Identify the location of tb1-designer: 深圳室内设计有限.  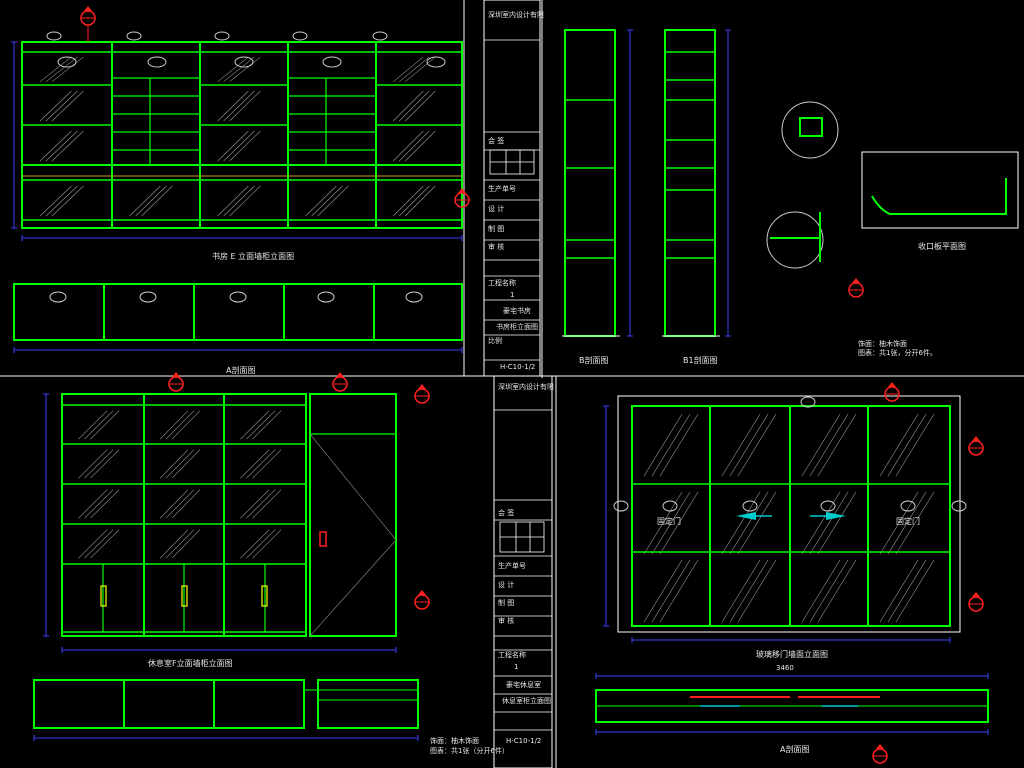
(516, 15).